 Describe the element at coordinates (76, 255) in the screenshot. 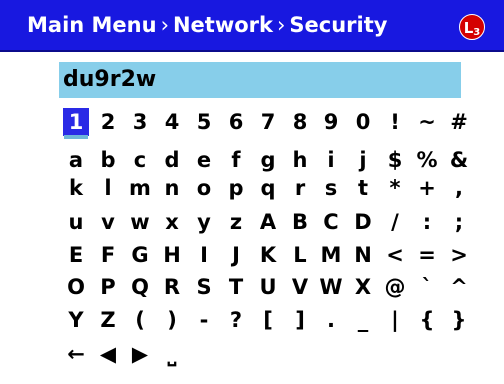

I see `key: E` at that location.